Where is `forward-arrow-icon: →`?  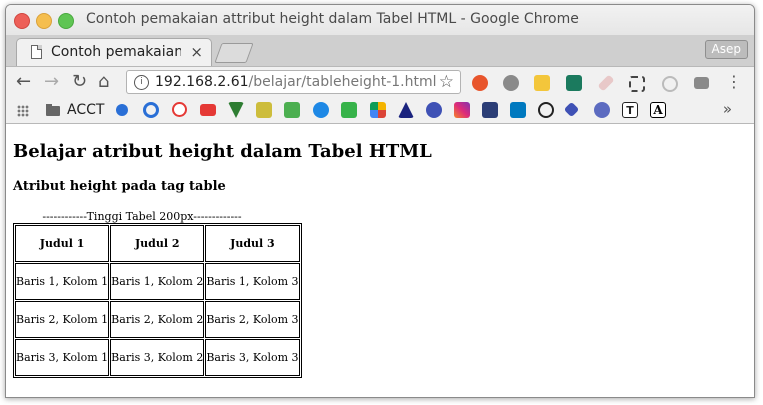 forward-arrow-icon: → is located at coordinates (51, 82).